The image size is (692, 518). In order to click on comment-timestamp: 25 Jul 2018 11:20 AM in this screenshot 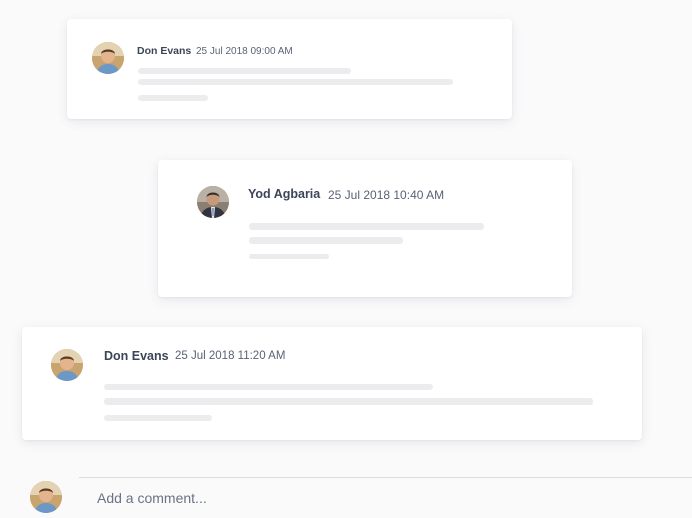, I will do `click(230, 356)`.